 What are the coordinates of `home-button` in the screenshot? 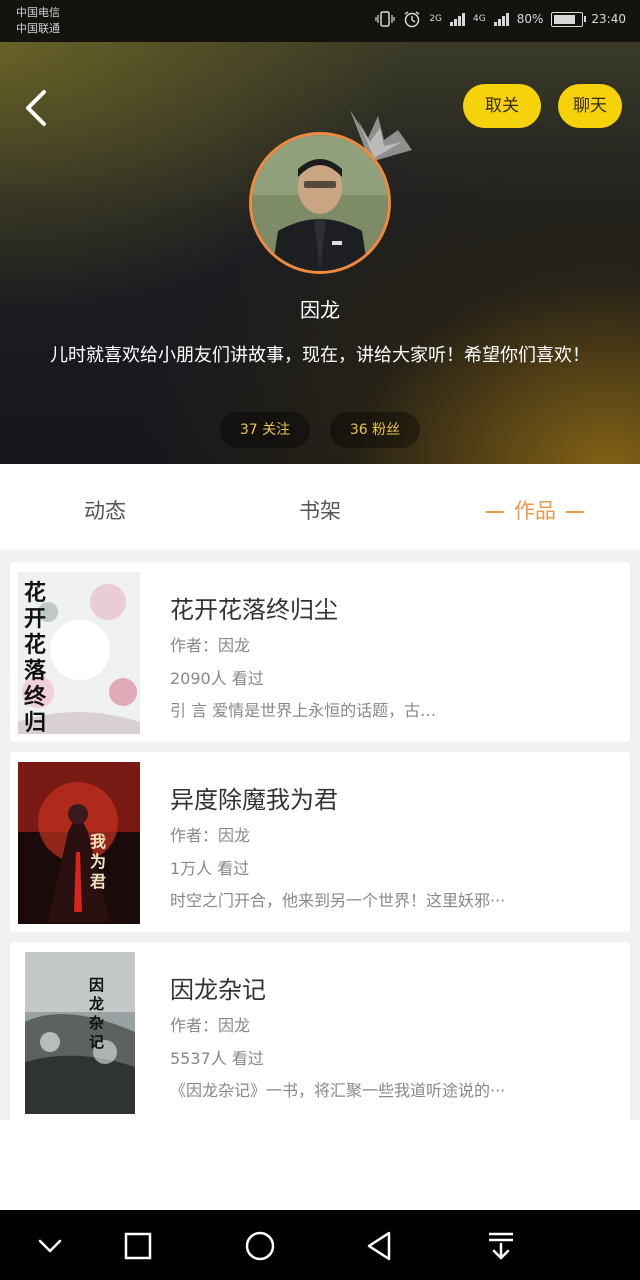 It's located at (260, 1246).